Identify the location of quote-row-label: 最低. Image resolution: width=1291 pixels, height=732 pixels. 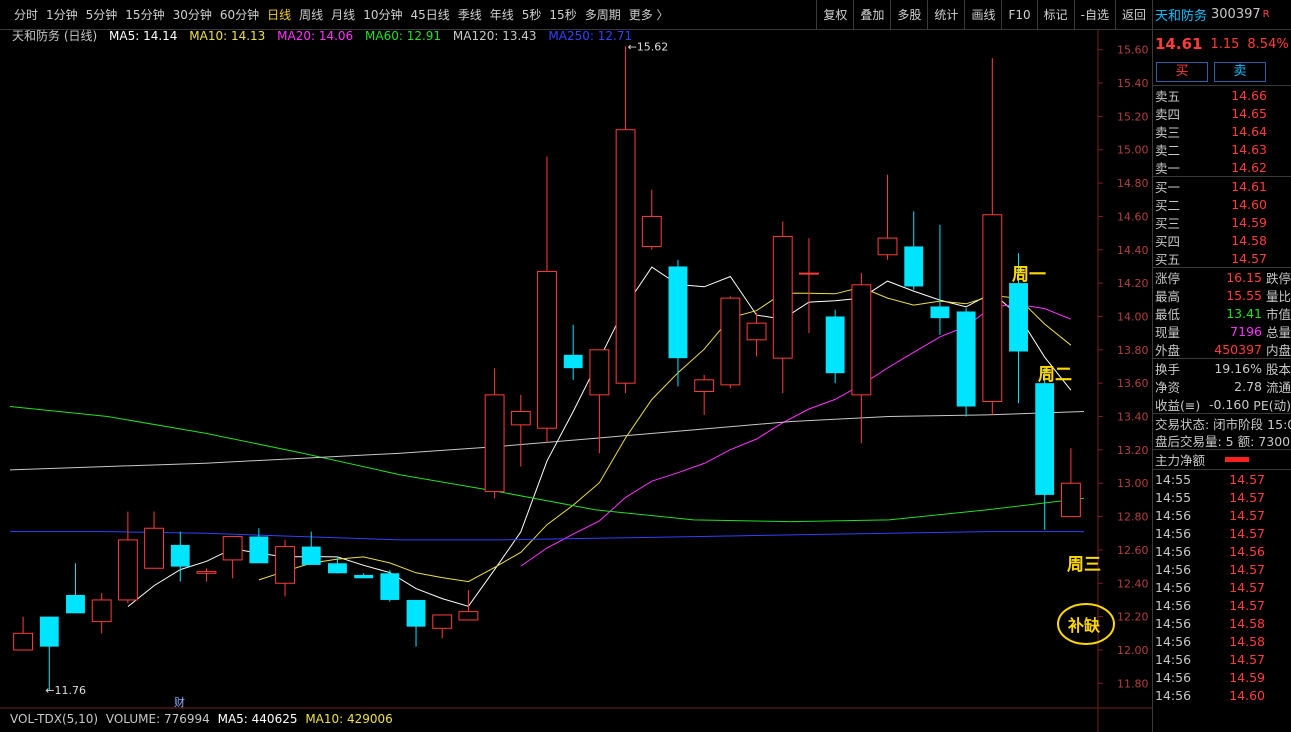
(1168, 314).